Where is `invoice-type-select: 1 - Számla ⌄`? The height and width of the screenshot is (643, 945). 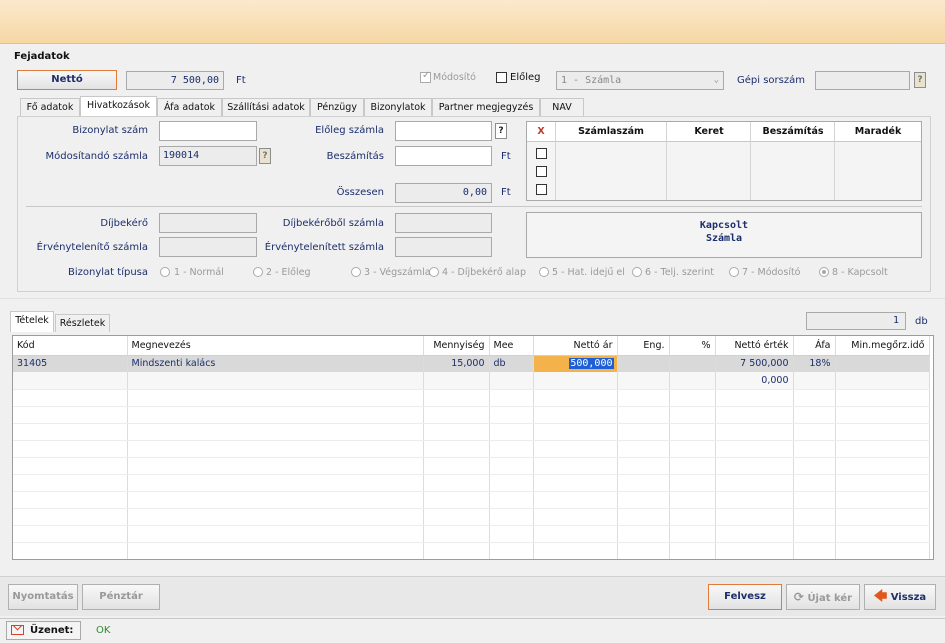 invoice-type-select: 1 - Számla ⌄ is located at coordinates (640, 80).